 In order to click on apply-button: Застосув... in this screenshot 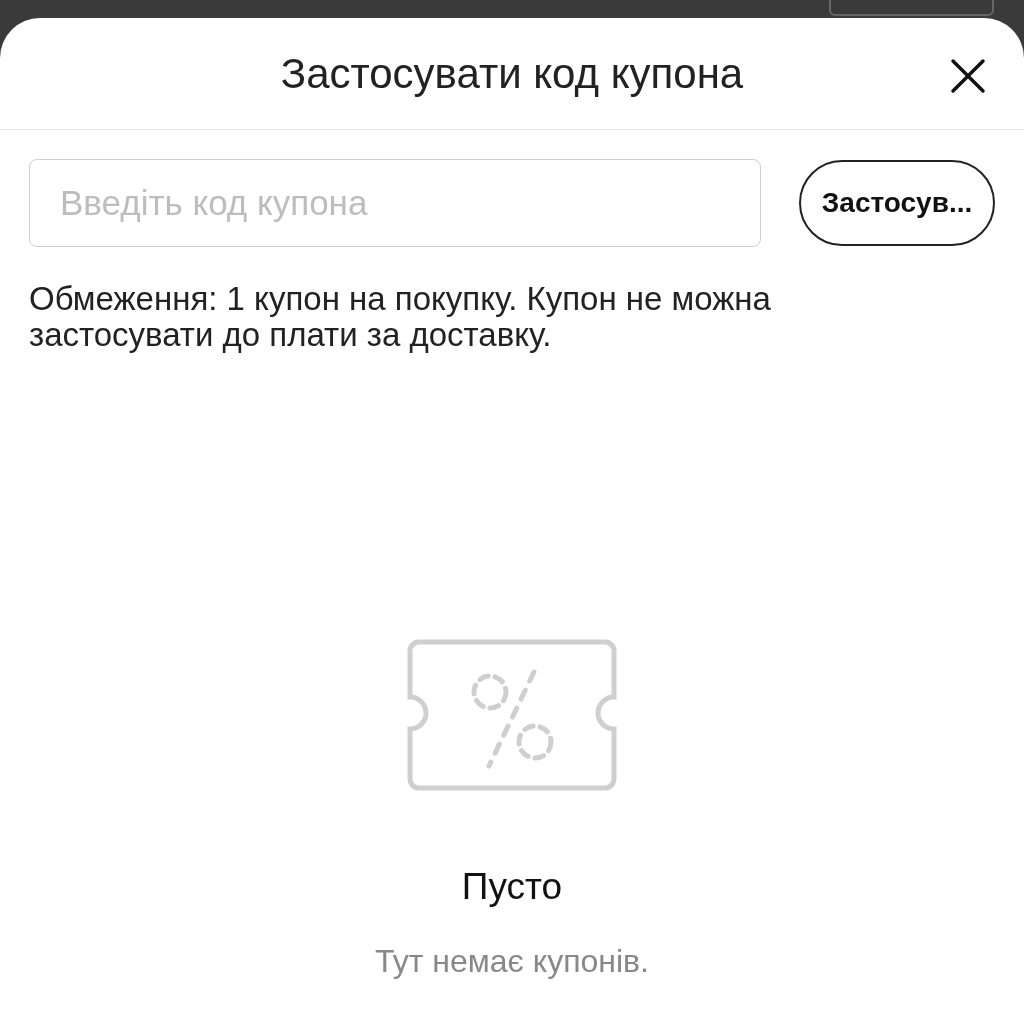, I will do `click(897, 203)`.